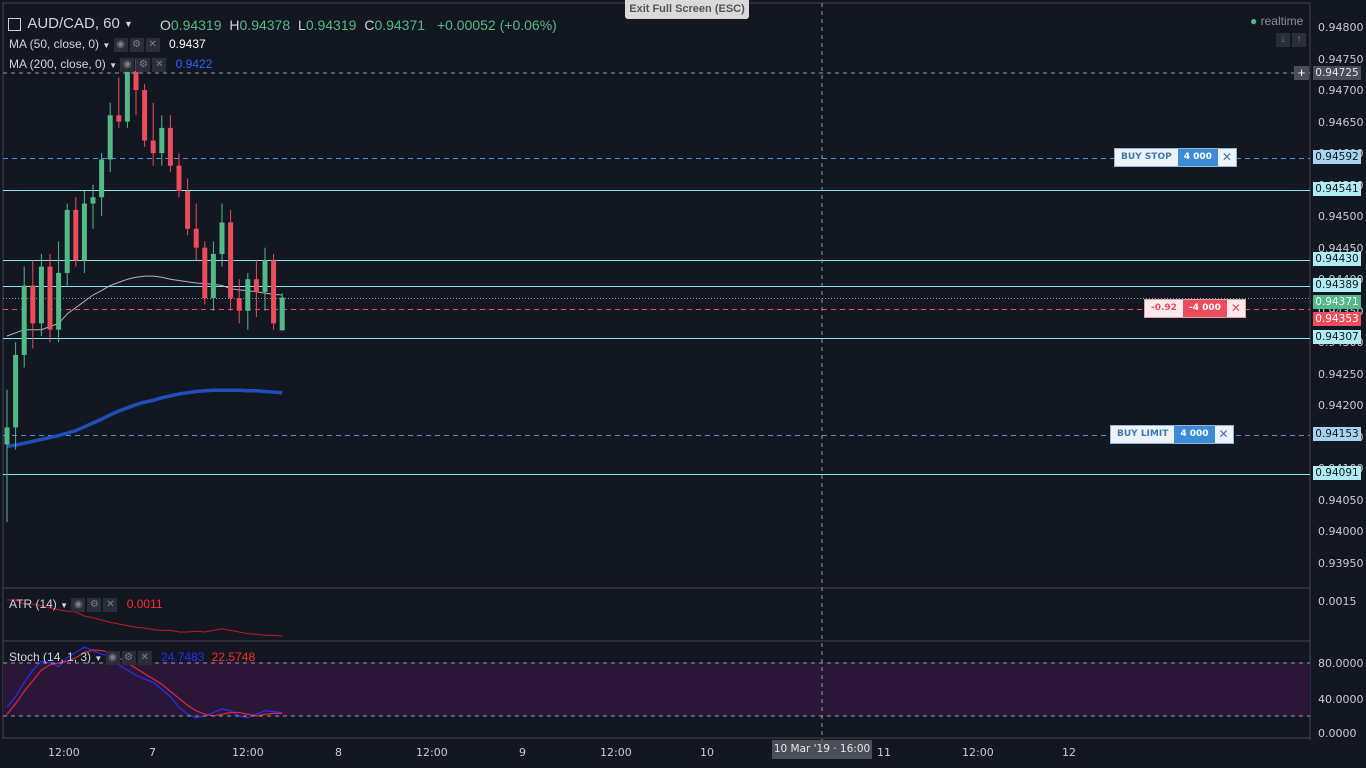 The image size is (1366, 768). What do you see at coordinates (1341, 90) in the screenshot?
I see `price-axis-label: 0.94700` at bounding box center [1341, 90].